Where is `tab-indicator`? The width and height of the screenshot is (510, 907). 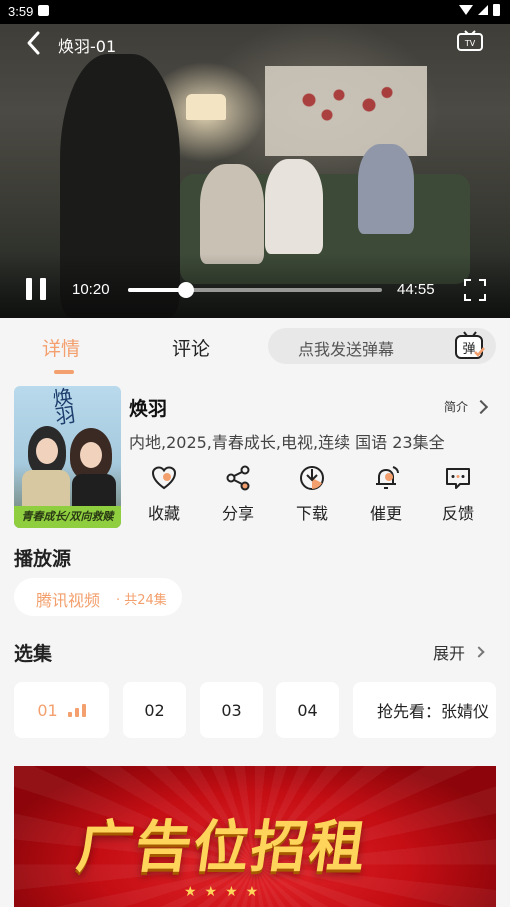 tab-indicator is located at coordinates (64, 372).